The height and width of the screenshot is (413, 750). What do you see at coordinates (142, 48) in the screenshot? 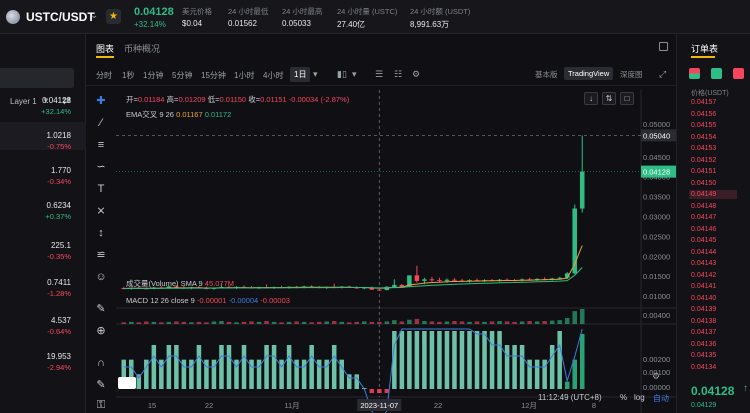
I see `tab-coin-overview: 币种概况` at bounding box center [142, 48].